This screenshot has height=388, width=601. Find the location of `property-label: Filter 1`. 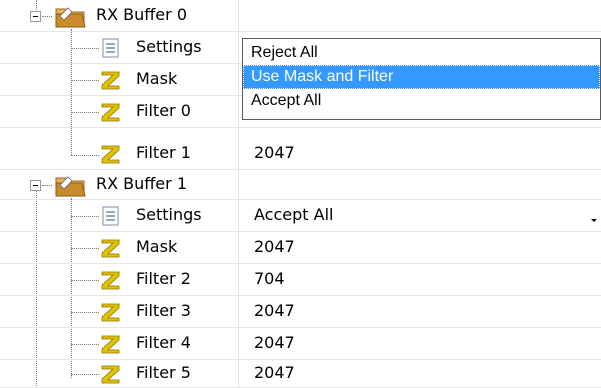

property-label: Filter 1 is located at coordinates (163, 152).